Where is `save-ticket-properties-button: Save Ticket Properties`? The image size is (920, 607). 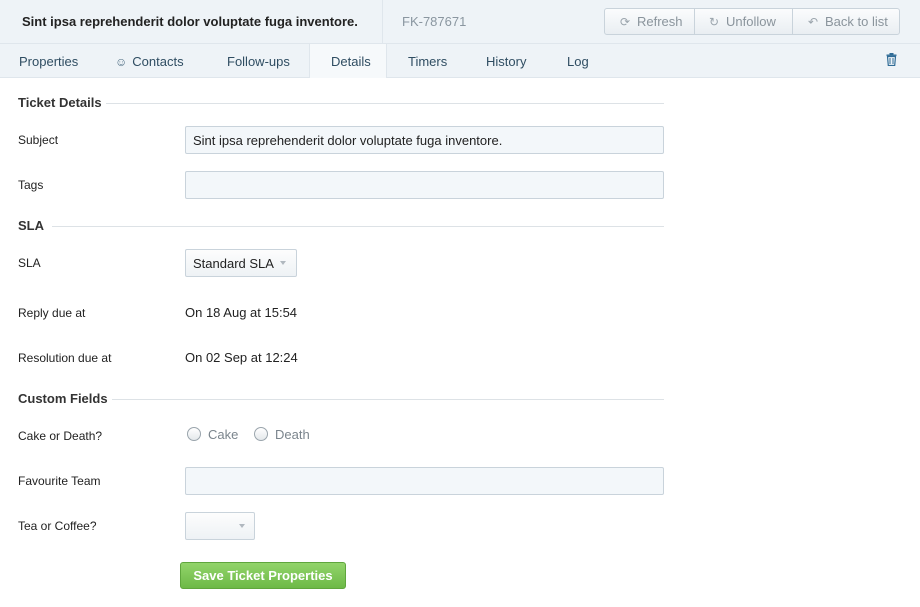
save-ticket-properties-button: Save Ticket Properties is located at coordinates (263, 575).